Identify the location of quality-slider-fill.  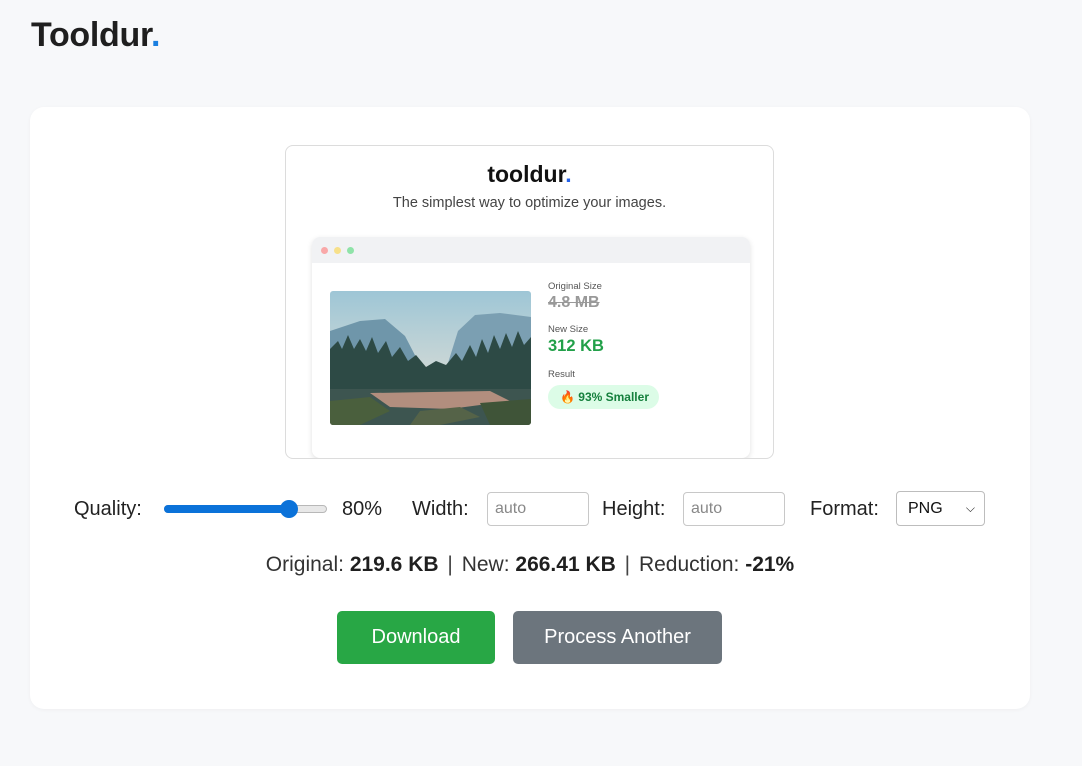
(226, 509).